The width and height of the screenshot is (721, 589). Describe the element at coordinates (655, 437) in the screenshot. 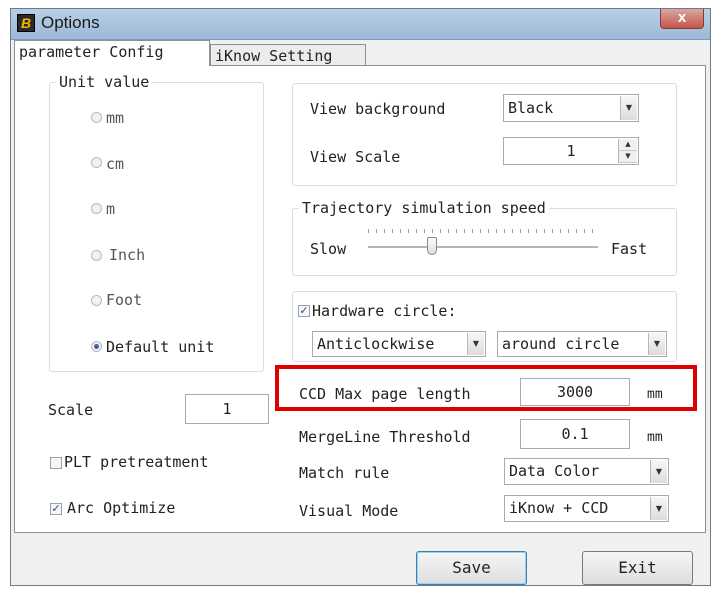

I see `mergeline-threshold-unit: mm` at that location.